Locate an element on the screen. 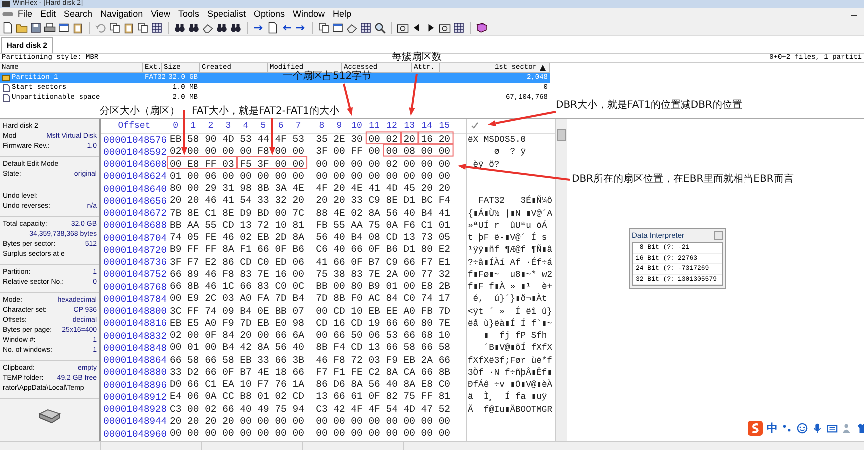  offset-cell: 00001048880 is located at coordinates (135, 372).